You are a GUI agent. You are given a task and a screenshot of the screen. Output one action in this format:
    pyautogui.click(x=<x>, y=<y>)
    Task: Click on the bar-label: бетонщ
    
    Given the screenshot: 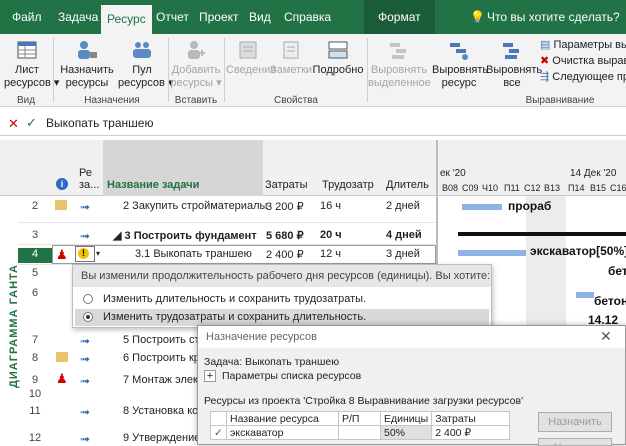 What is the action you would take?
    pyautogui.click(x=617, y=271)
    